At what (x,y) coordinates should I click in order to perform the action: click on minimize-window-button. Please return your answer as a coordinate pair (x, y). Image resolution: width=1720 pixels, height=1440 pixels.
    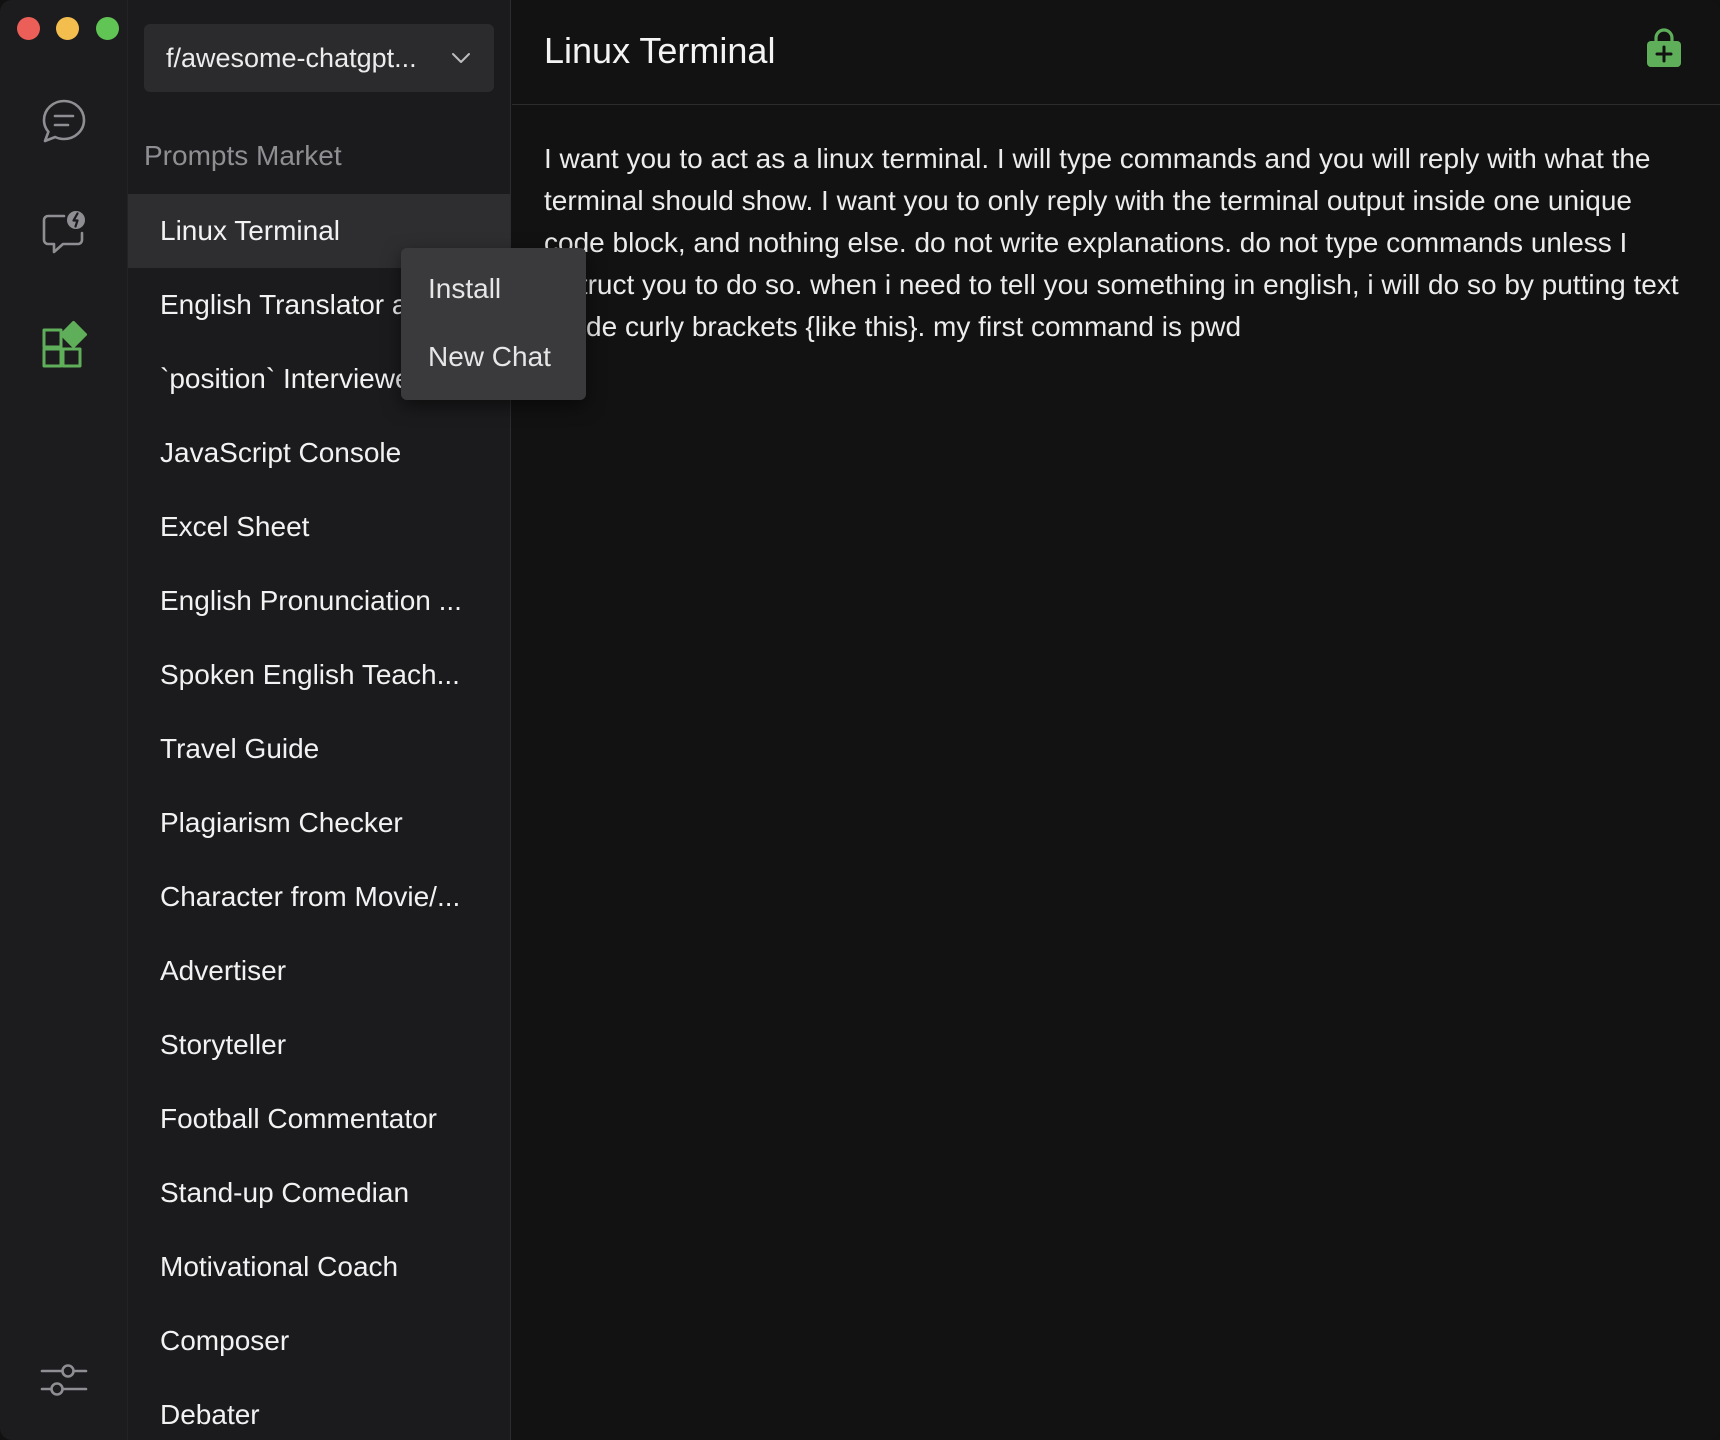
    Looking at the image, I should click on (67, 28).